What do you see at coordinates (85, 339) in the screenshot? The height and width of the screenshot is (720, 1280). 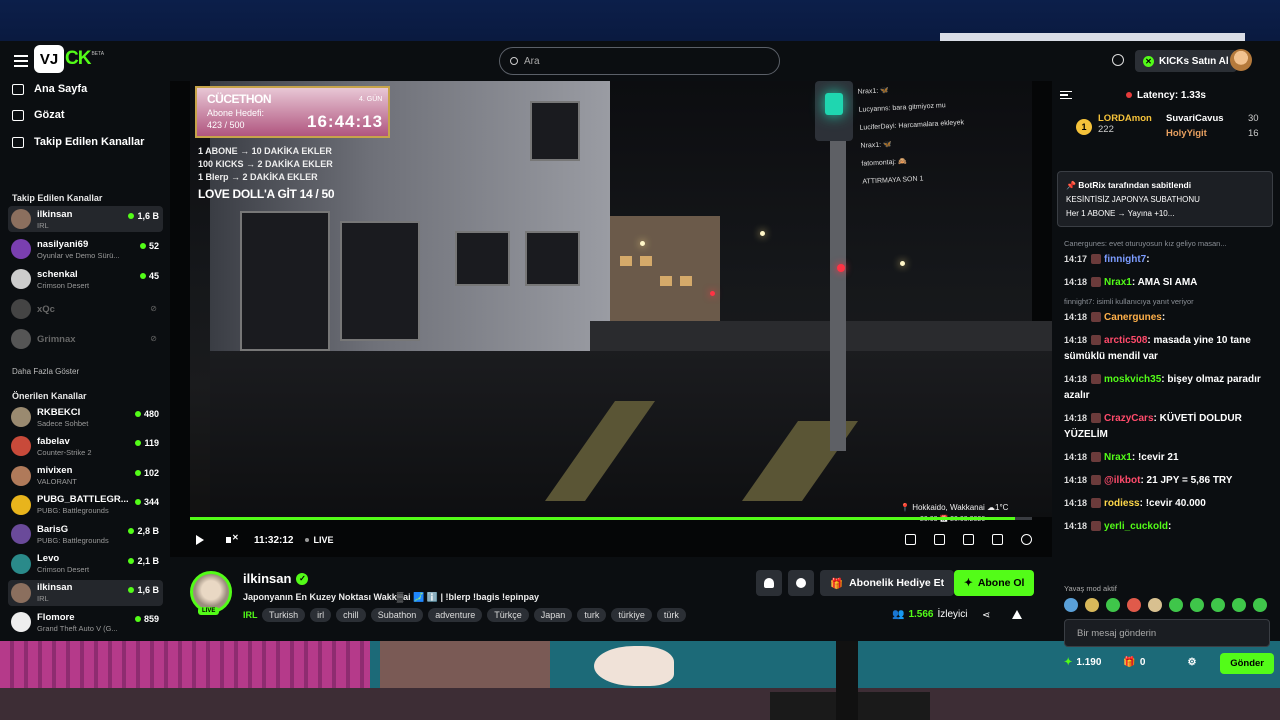 I see `channel-item: Grimnax ⊘` at bounding box center [85, 339].